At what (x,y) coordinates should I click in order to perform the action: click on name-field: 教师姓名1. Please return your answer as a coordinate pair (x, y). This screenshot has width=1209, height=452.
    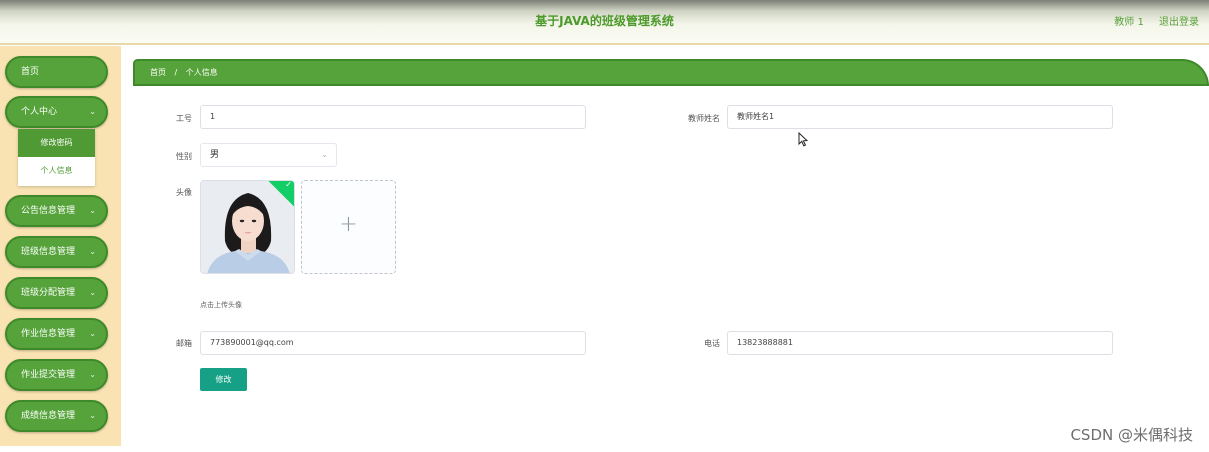
    Looking at the image, I should click on (920, 117).